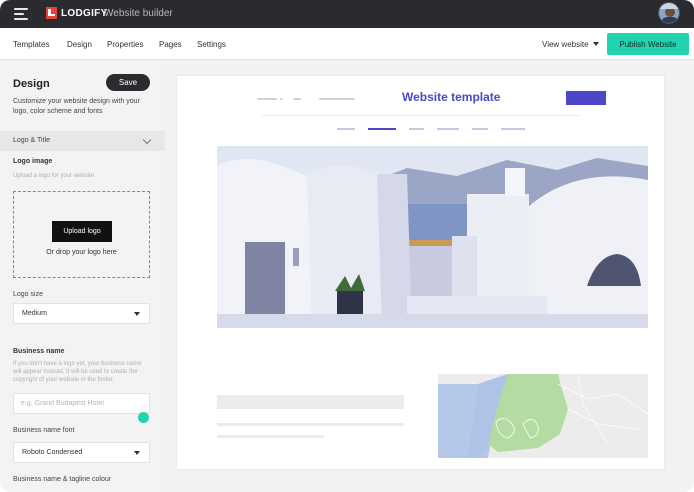 Image resolution: width=694 pixels, height=492 pixels. Describe the element at coordinates (34, 313) in the screenshot. I see `logo-size-value: Medium` at that location.